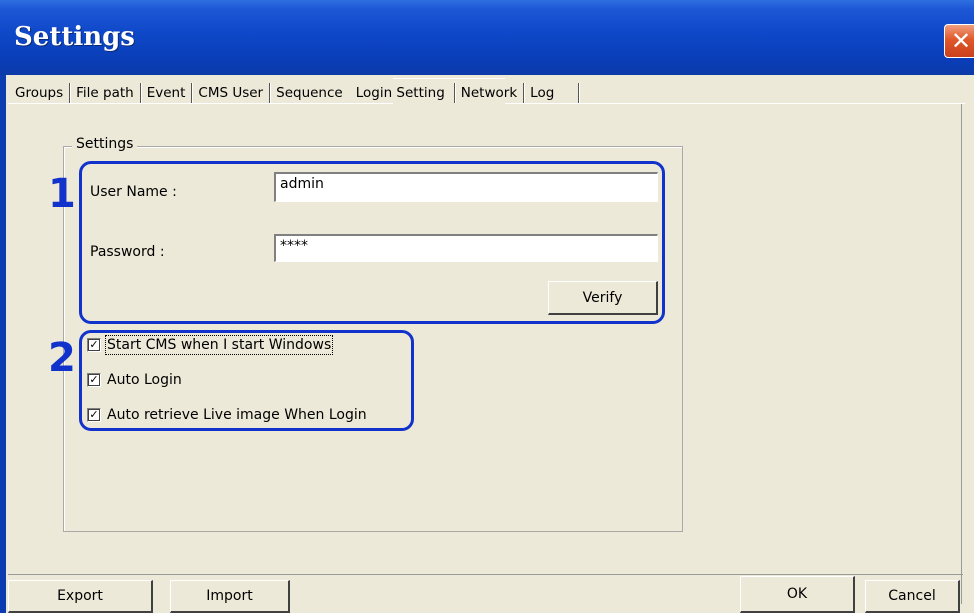 This screenshot has height=613, width=974. What do you see at coordinates (230, 93) in the screenshot?
I see `tab-cms-user: CMS User` at bounding box center [230, 93].